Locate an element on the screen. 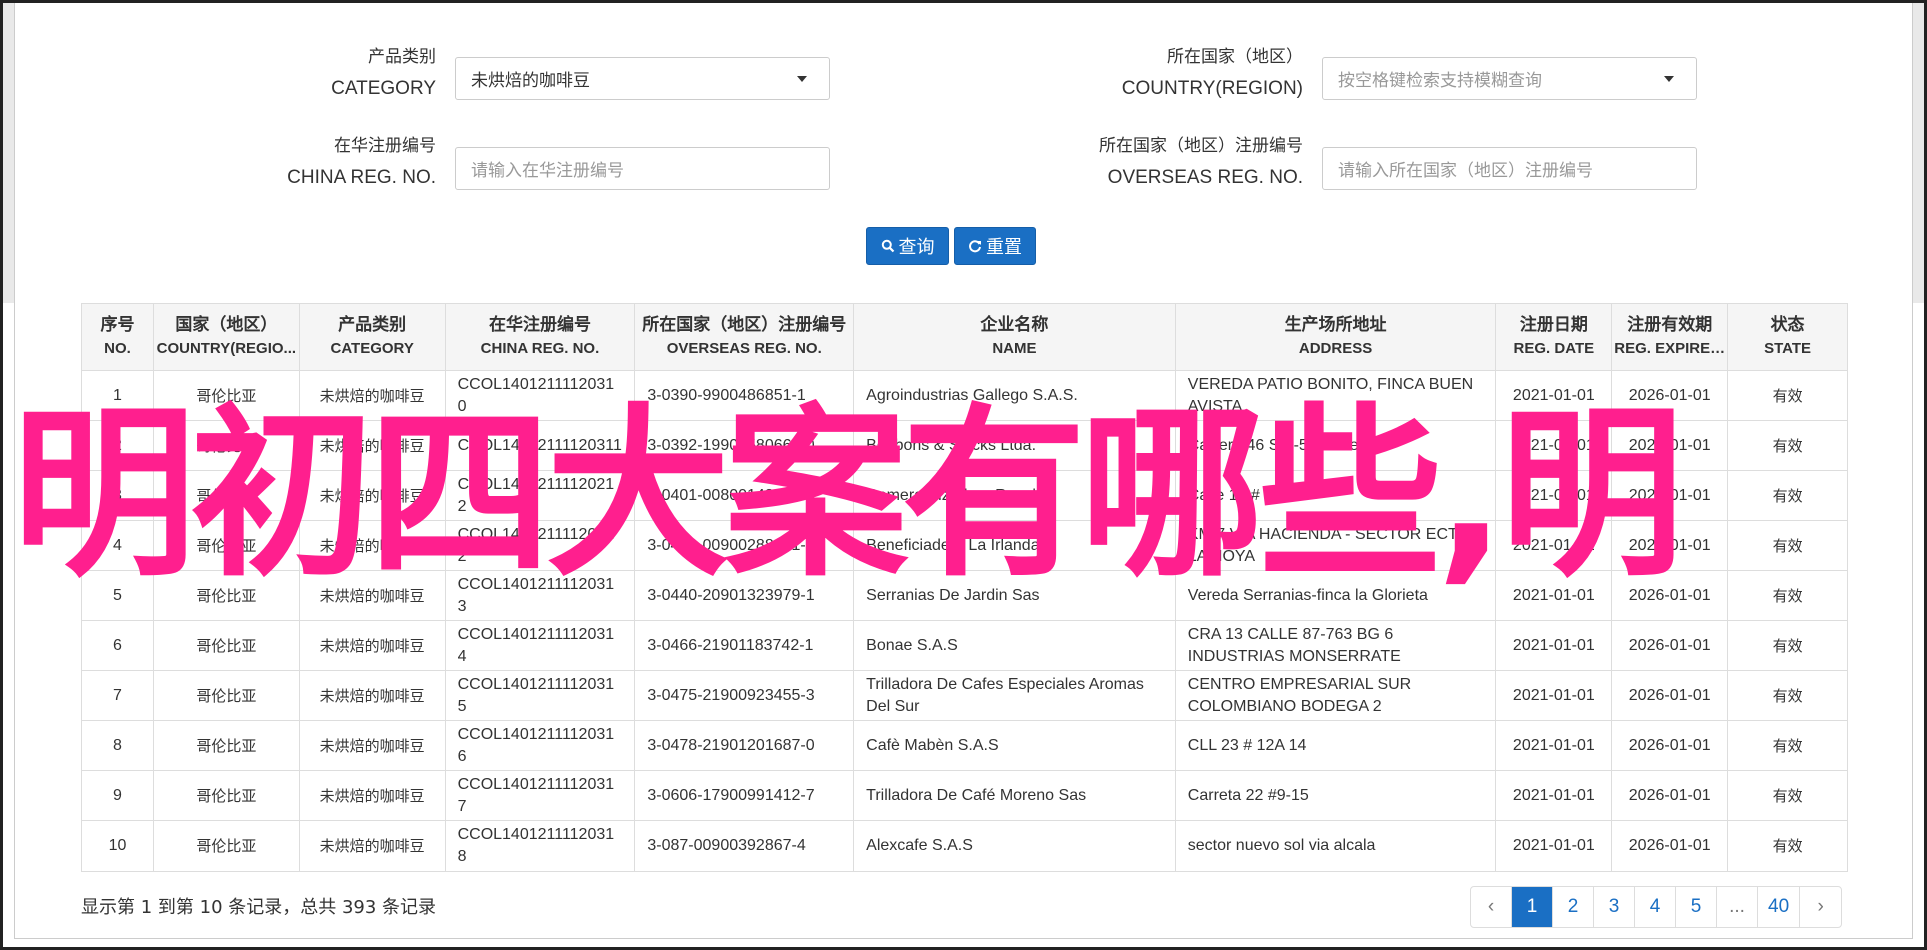  reset-button: 重置 is located at coordinates (995, 246).